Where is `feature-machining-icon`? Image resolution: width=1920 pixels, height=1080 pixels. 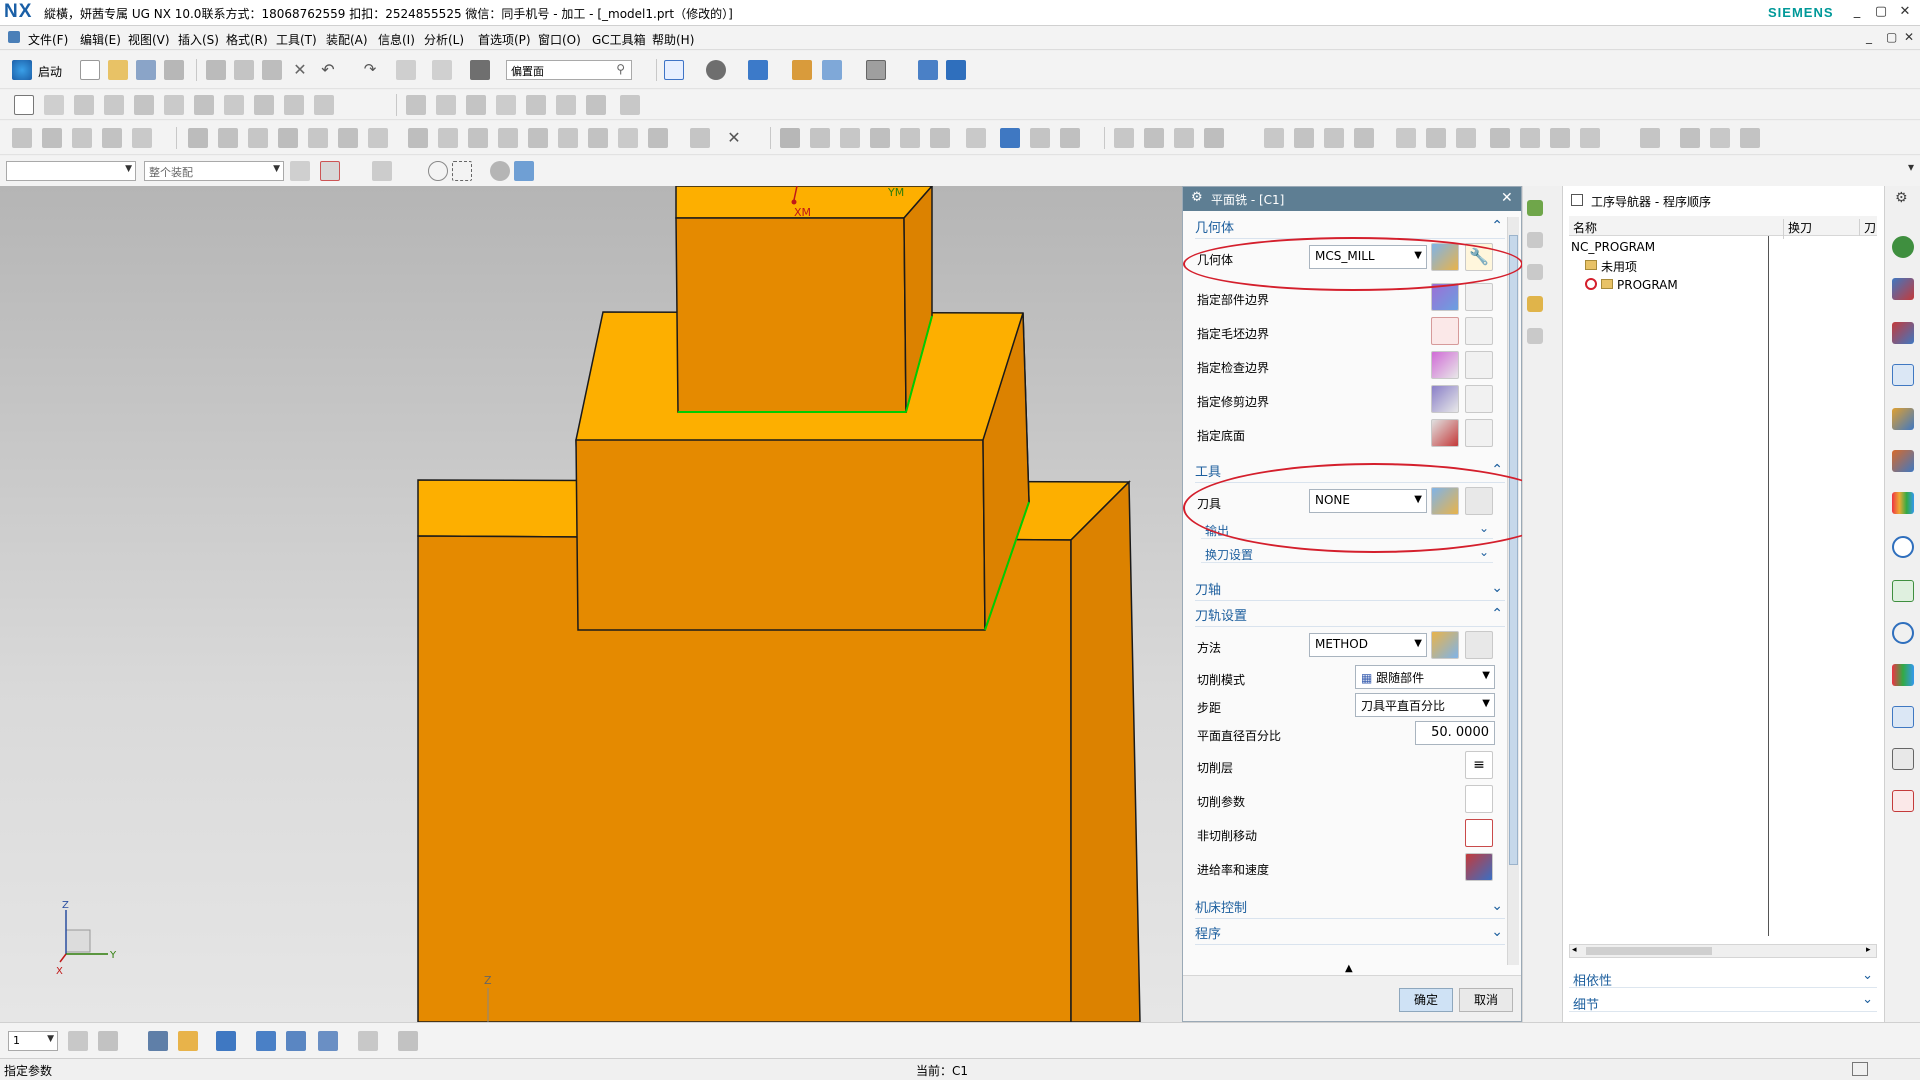
feature-machining-icon is located at coordinates (1040, 138).